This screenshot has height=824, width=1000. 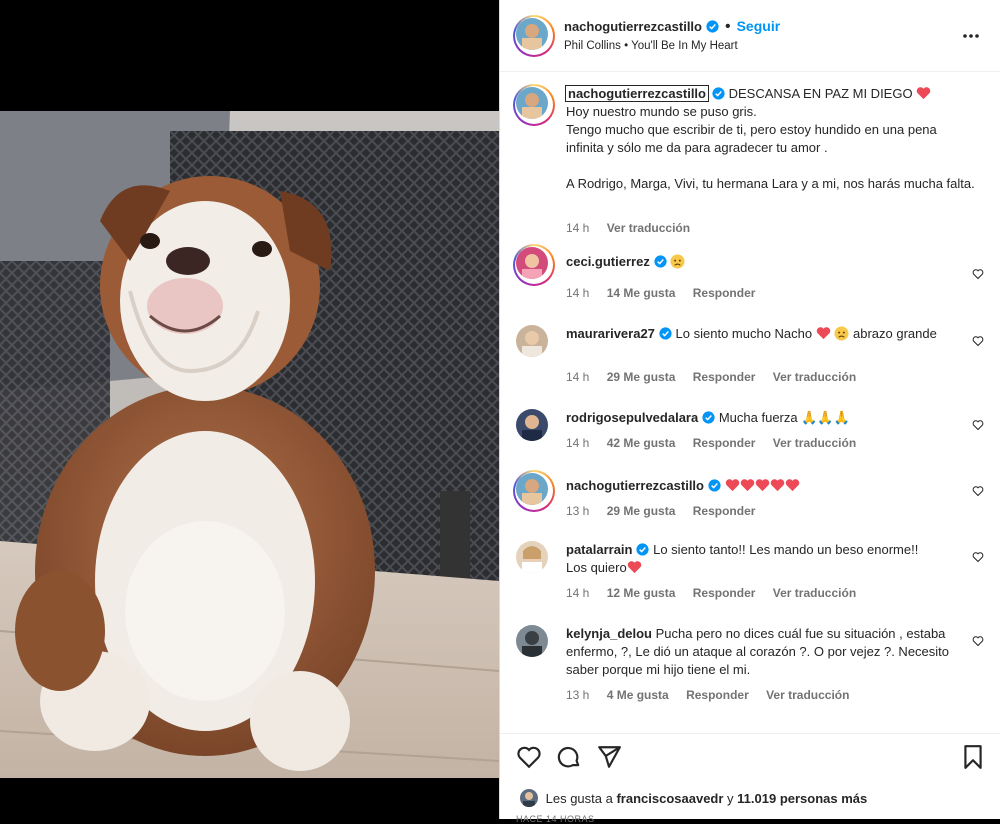 What do you see at coordinates (730, 798) in the screenshot?
I see `likes-mid: y` at bounding box center [730, 798].